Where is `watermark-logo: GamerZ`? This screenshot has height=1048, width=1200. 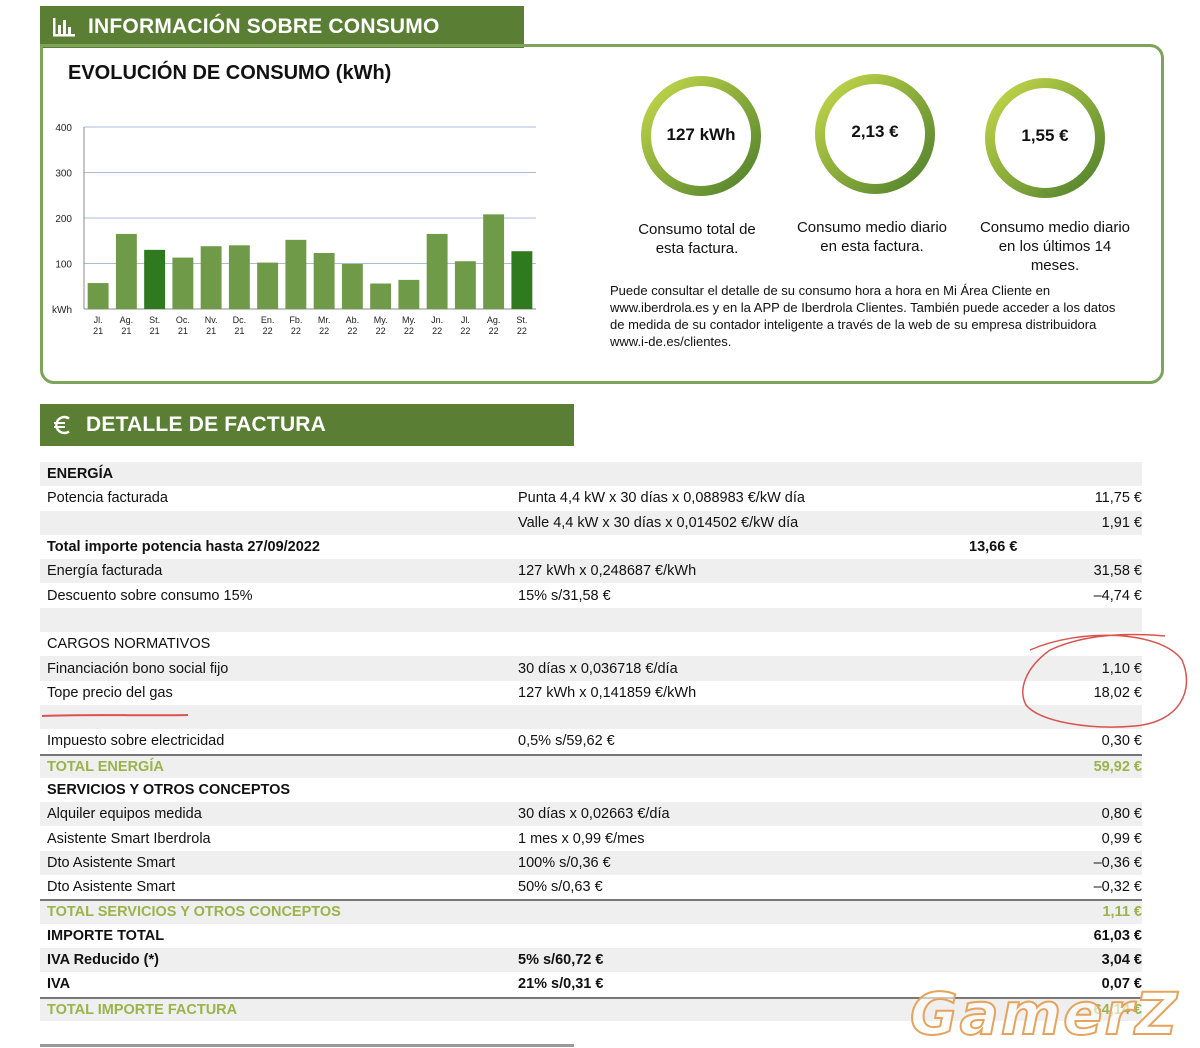
watermark-logo: GamerZ is located at coordinates (1044, 1013).